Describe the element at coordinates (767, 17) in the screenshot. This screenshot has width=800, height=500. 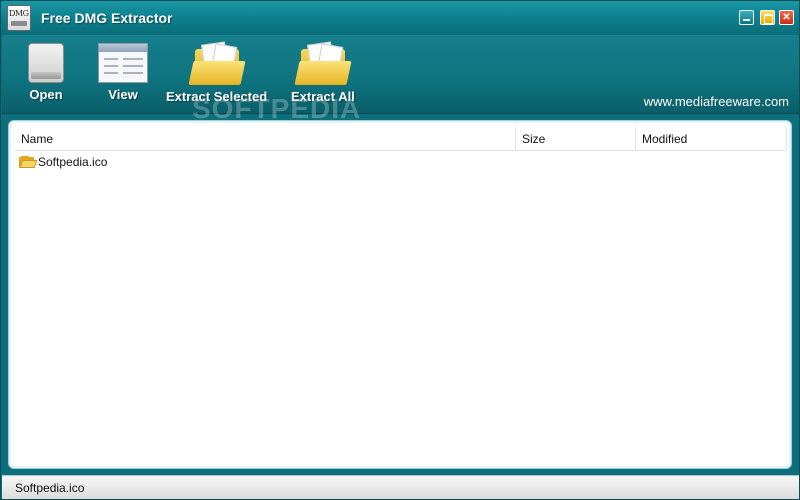
I see `maximize-button` at that location.